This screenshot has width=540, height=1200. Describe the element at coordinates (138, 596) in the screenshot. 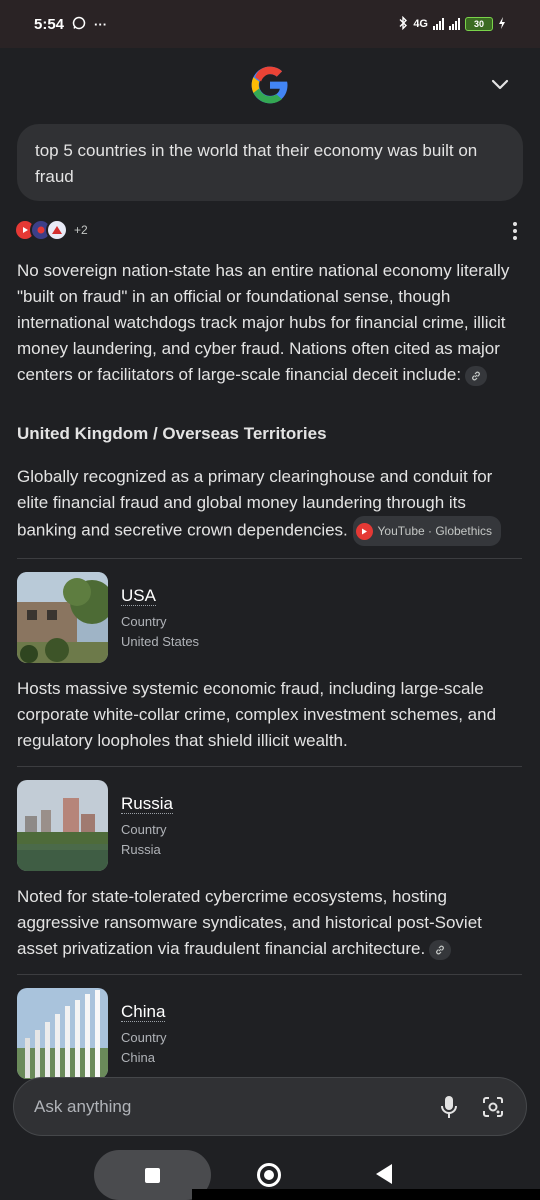

I see `entity-name: USA` at that location.